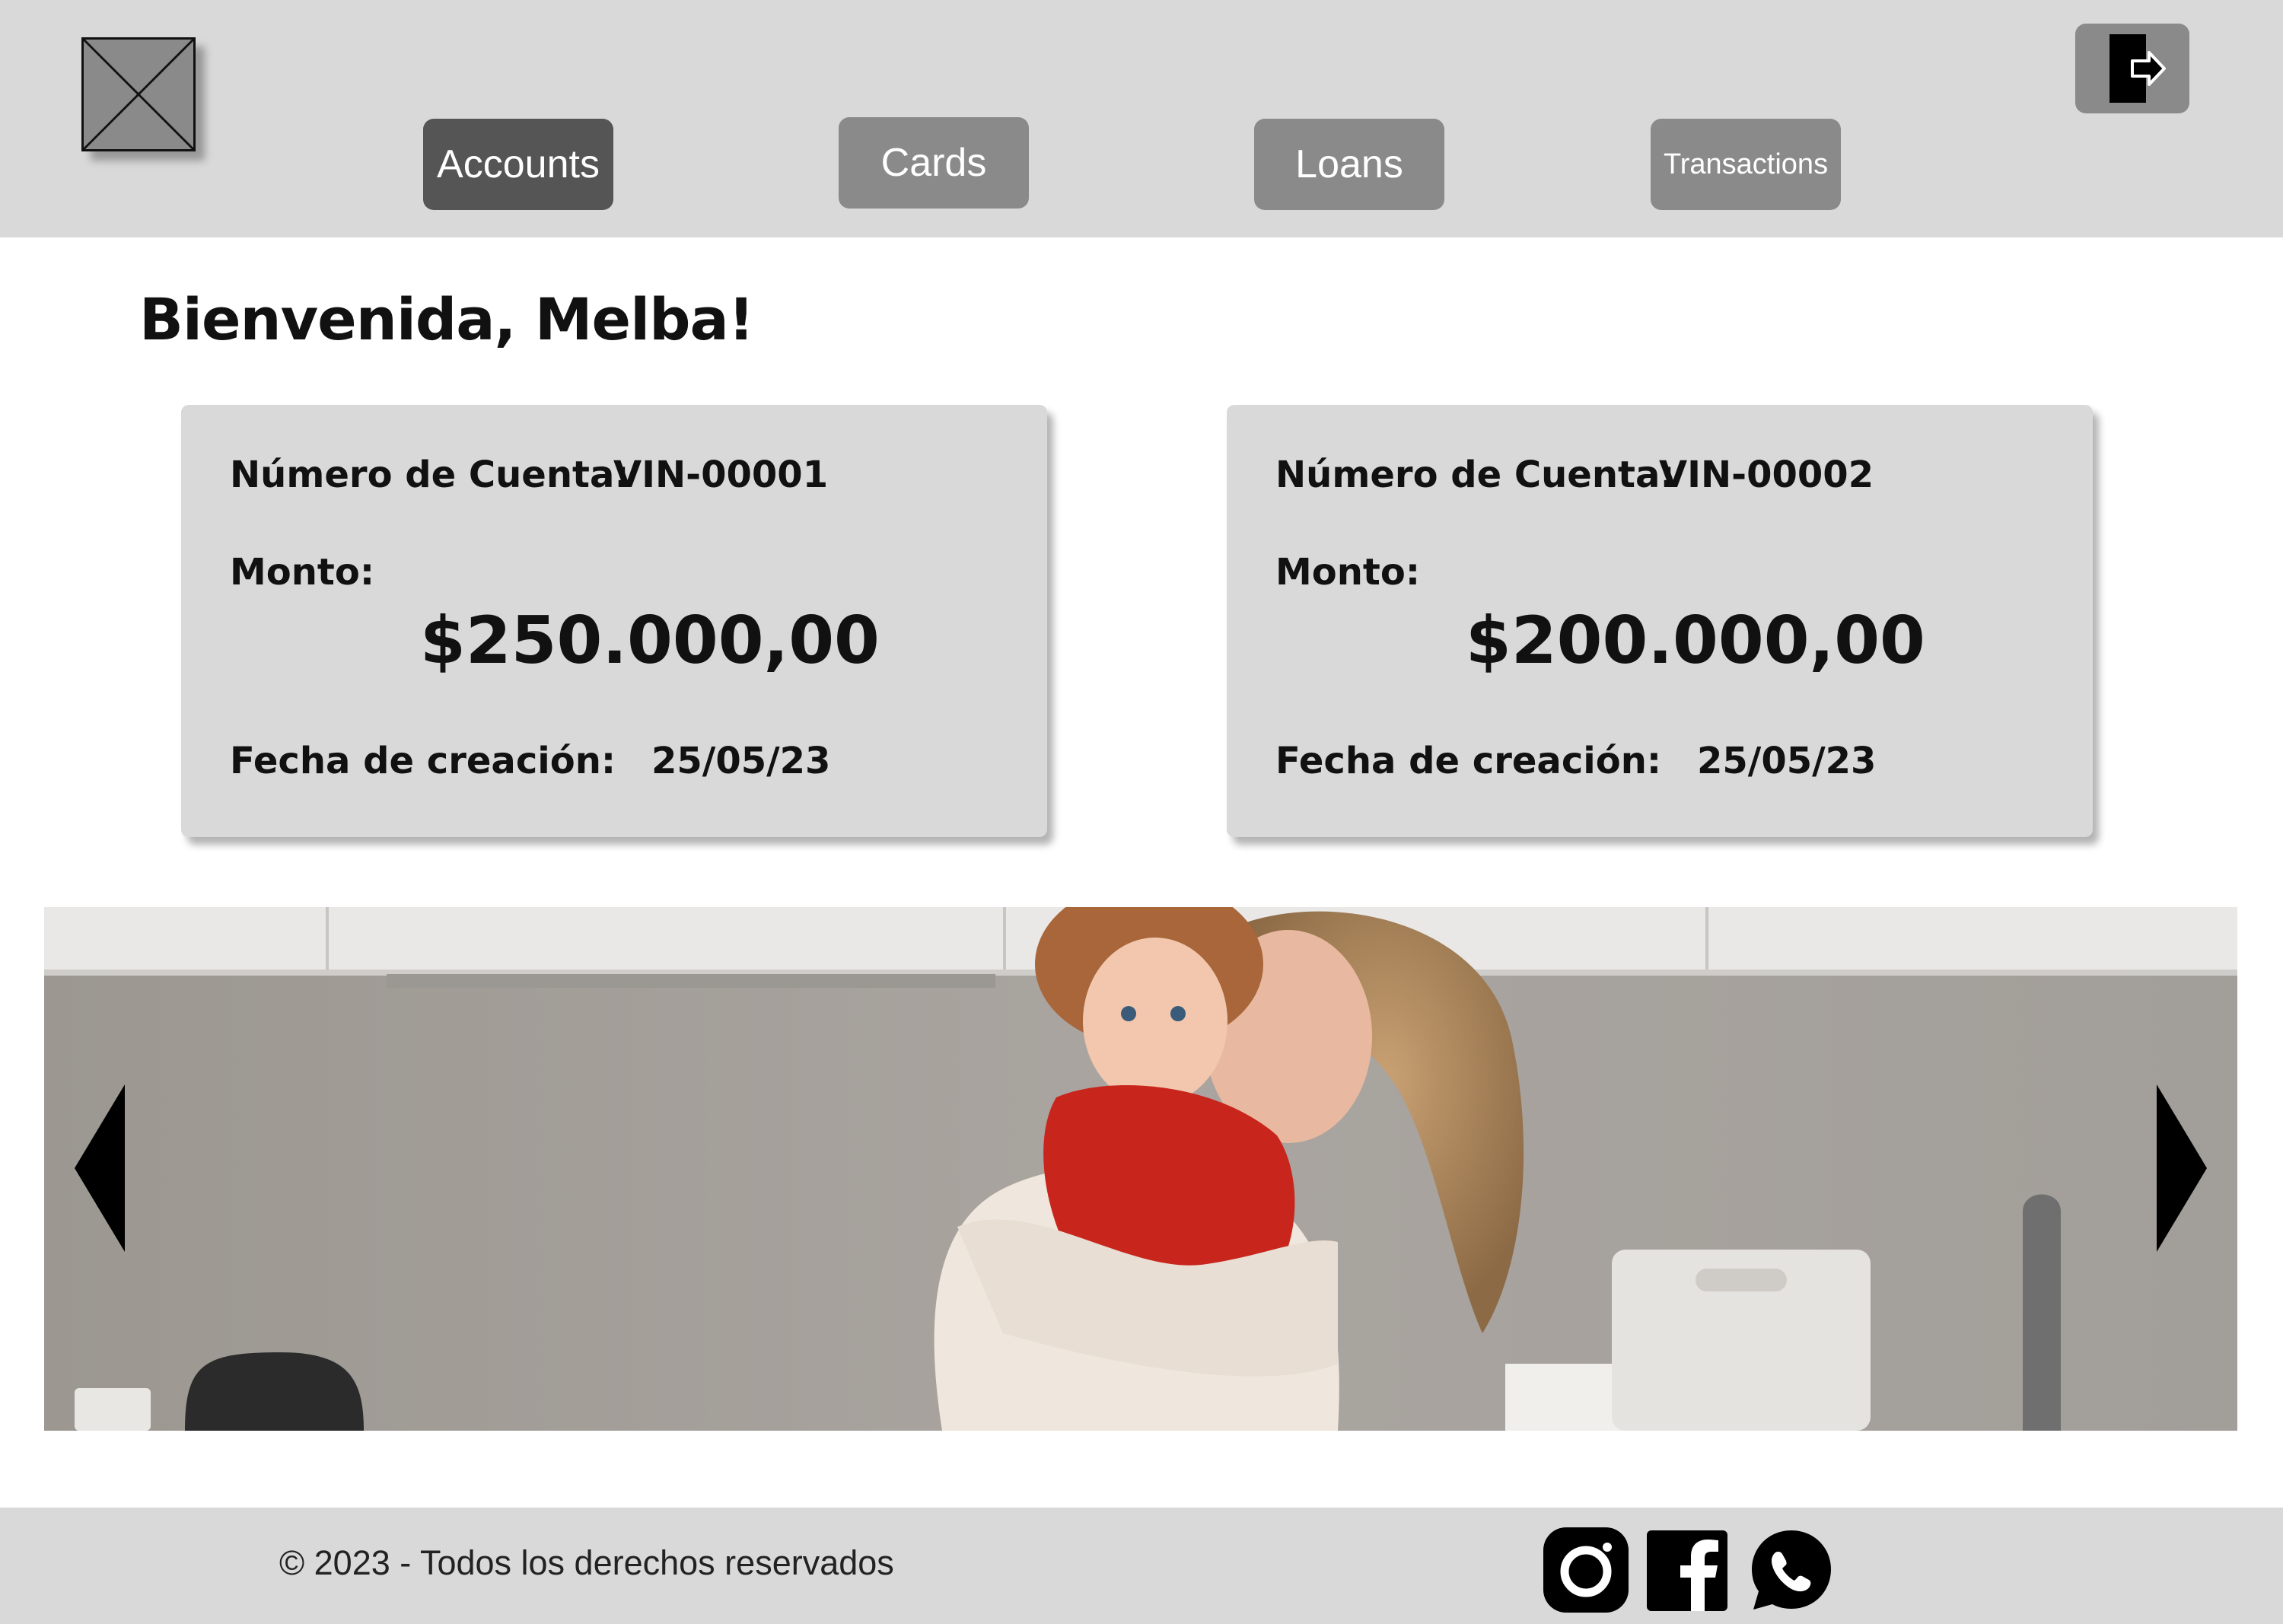 This screenshot has height=1624, width=2283. What do you see at coordinates (2180, 1168) in the screenshot?
I see `carousel-next-icon` at bounding box center [2180, 1168].